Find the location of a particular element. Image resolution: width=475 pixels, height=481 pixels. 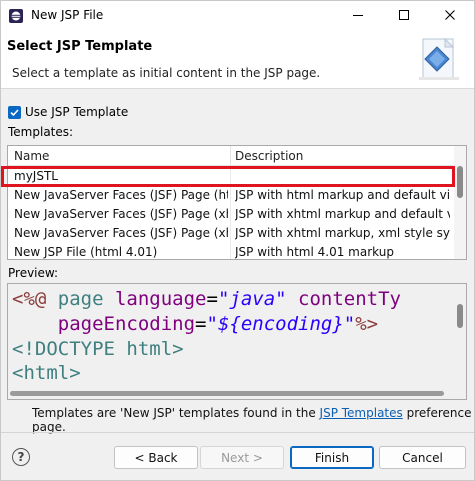

code-line: <!DOCTYPE html> is located at coordinates (98, 349).